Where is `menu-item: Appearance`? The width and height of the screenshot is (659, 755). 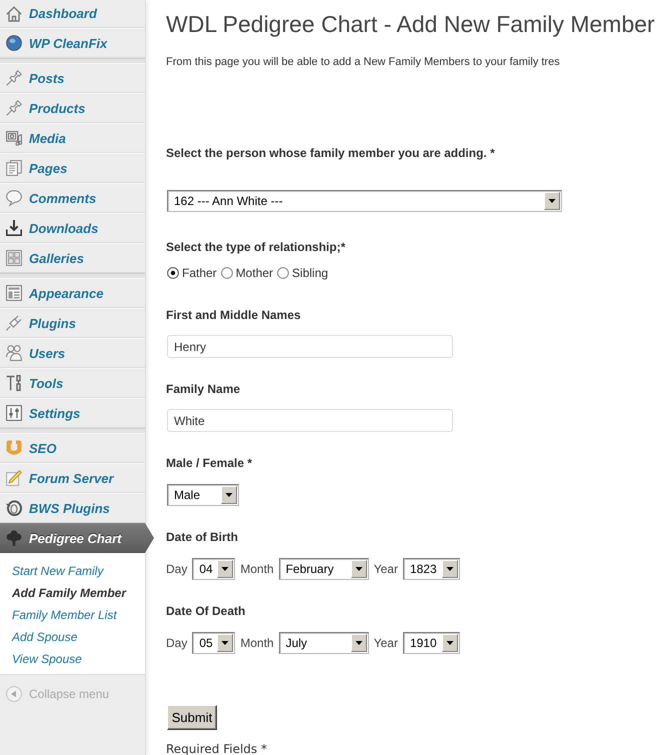
menu-item: Appearance is located at coordinates (72, 293).